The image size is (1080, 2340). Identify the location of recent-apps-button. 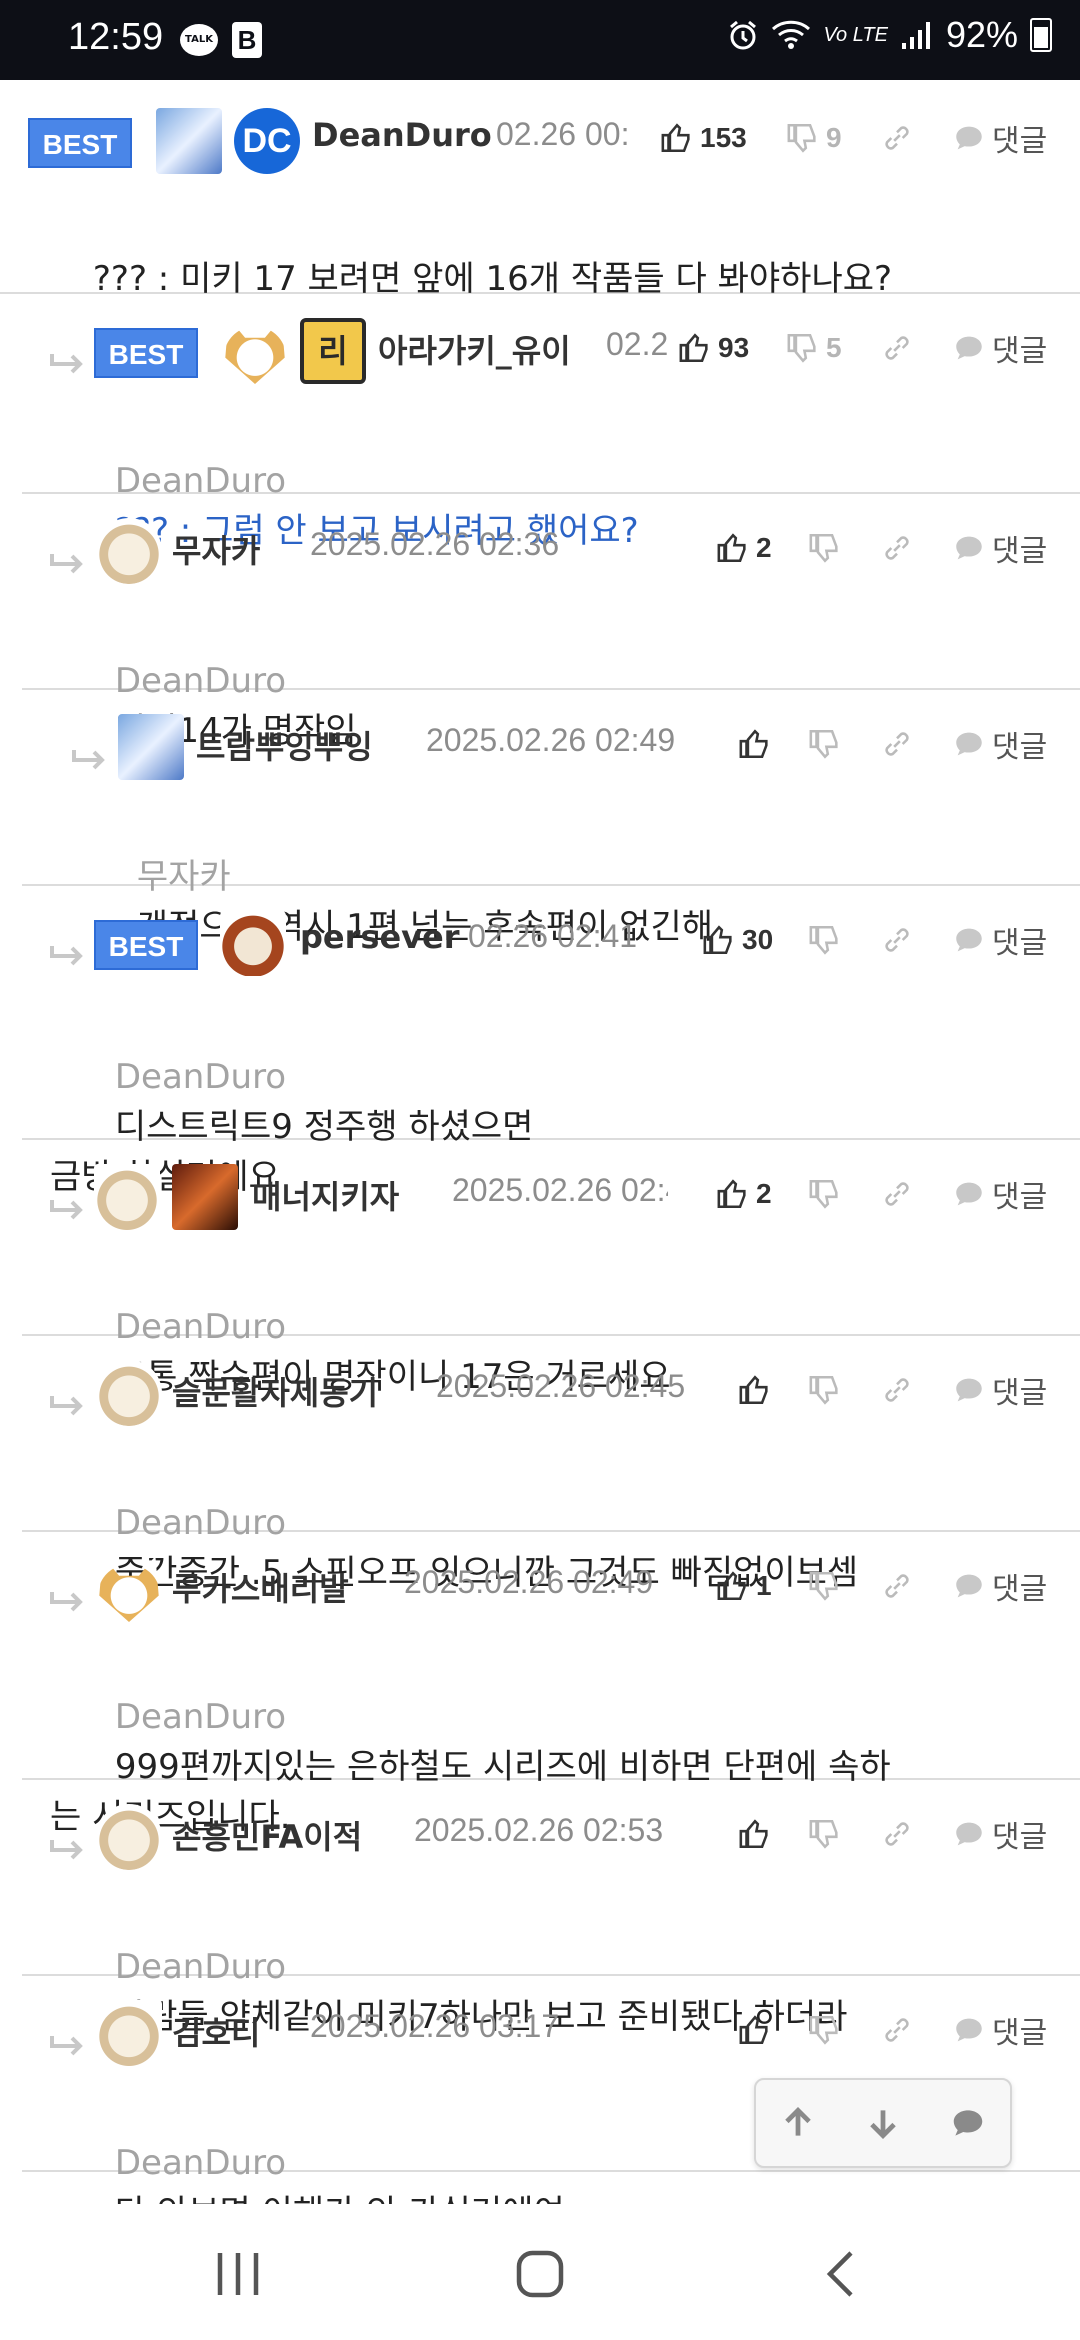
(238, 2274).